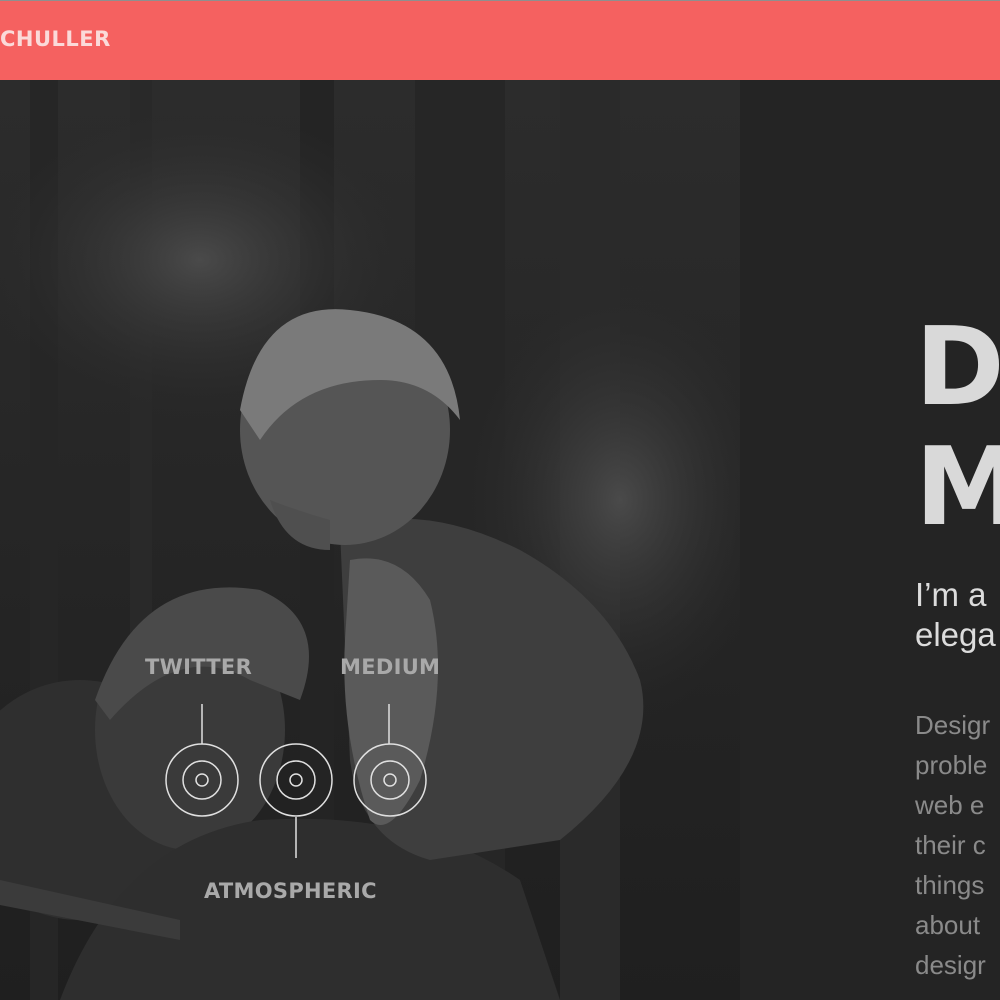  What do you see at coordinates (951, 765) in the screenshot?
I see `body-line-2: proble` at bounding box center [951, 765].